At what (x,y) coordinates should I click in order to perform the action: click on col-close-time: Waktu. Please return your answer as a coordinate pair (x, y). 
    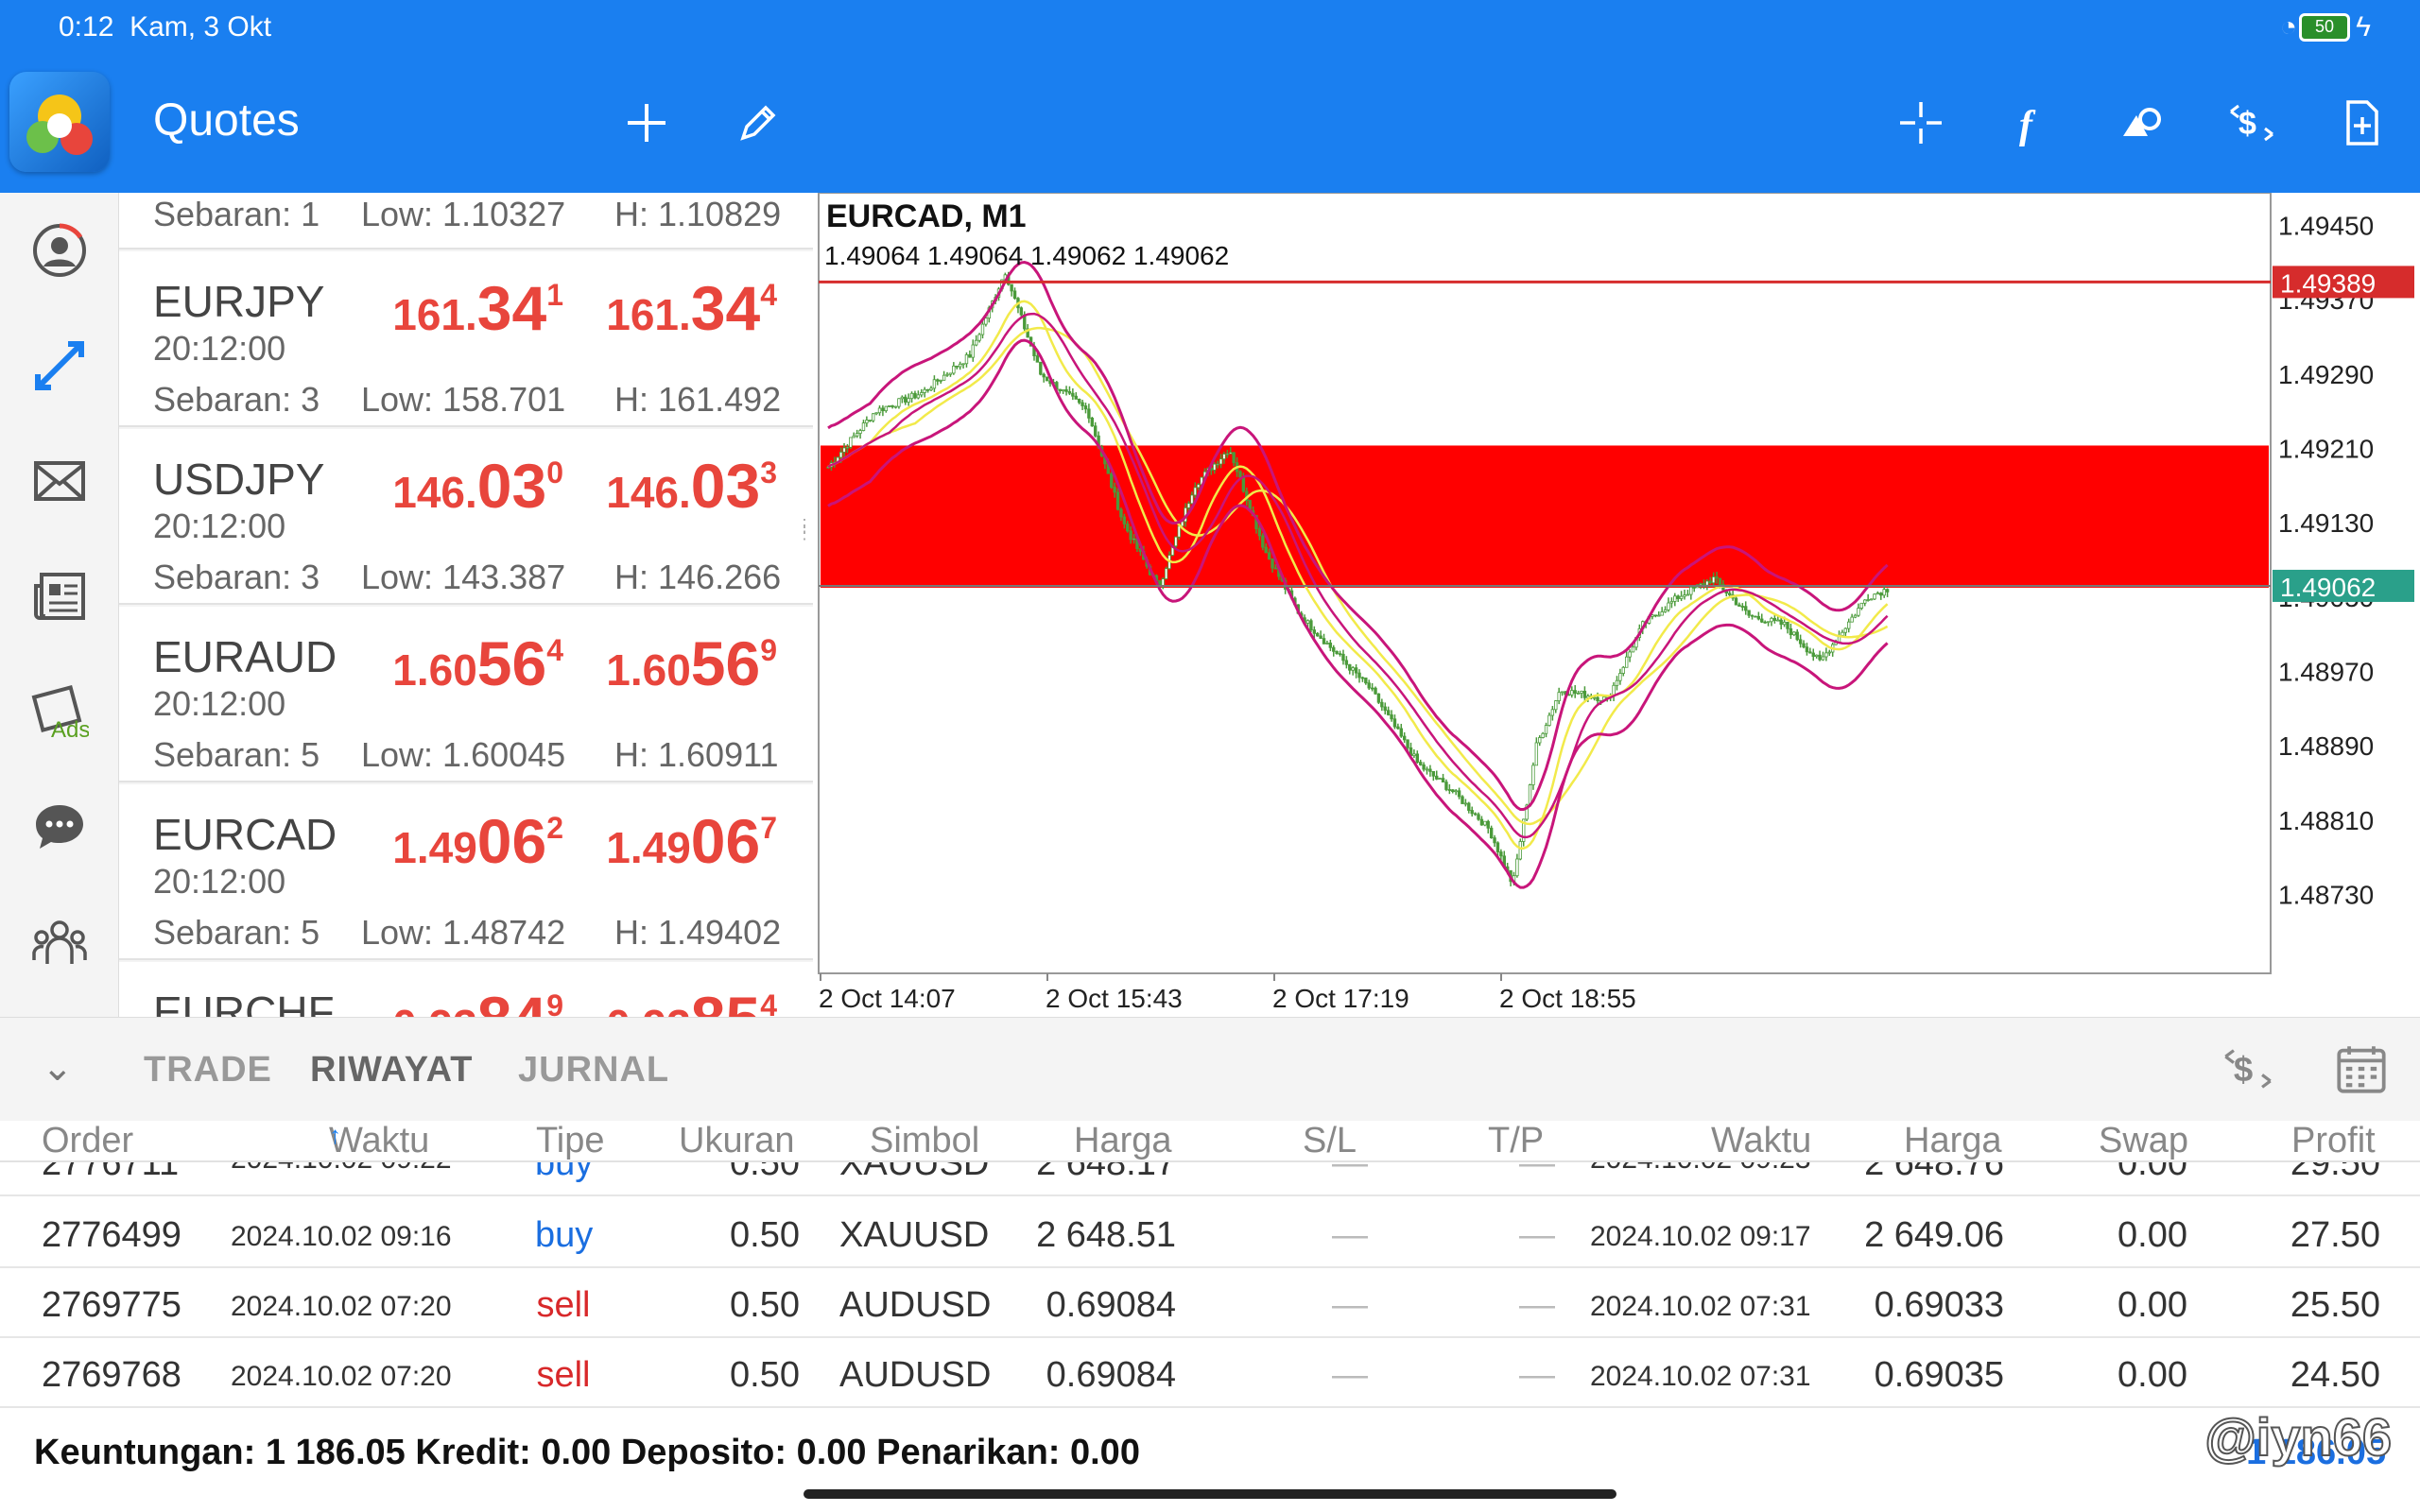
    Looking at the image, I should click on (1761, 1140).